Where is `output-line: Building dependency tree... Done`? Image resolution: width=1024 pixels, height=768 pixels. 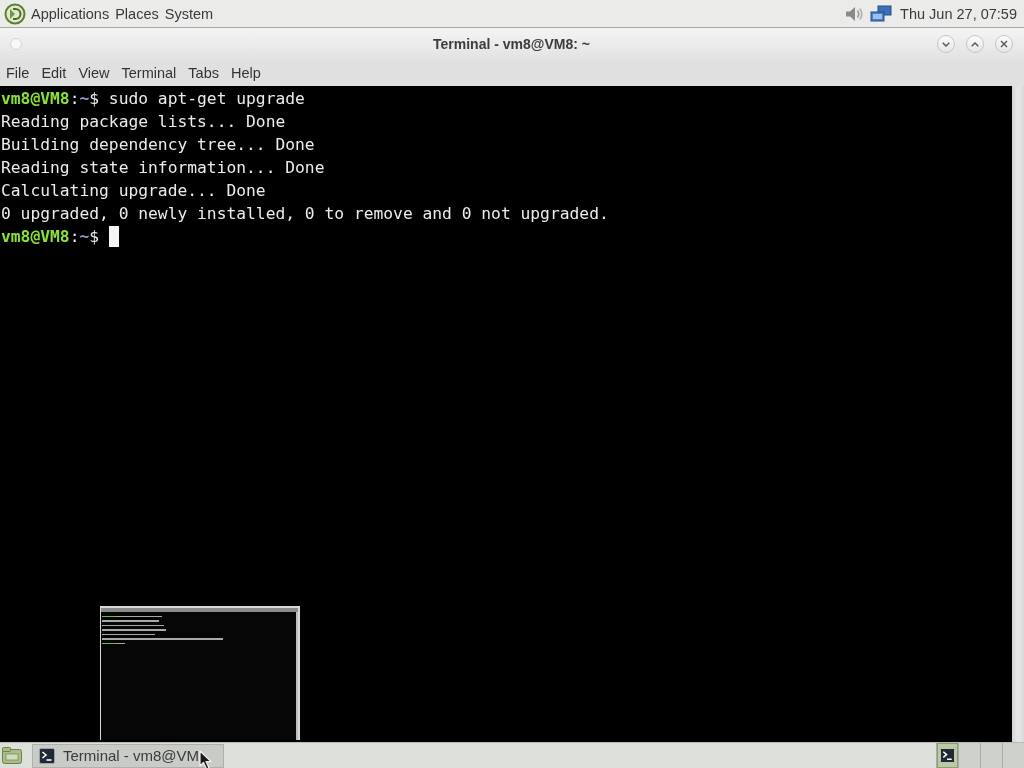
output-line: Building dependency tree... Done is located at coordinates (158, 145).